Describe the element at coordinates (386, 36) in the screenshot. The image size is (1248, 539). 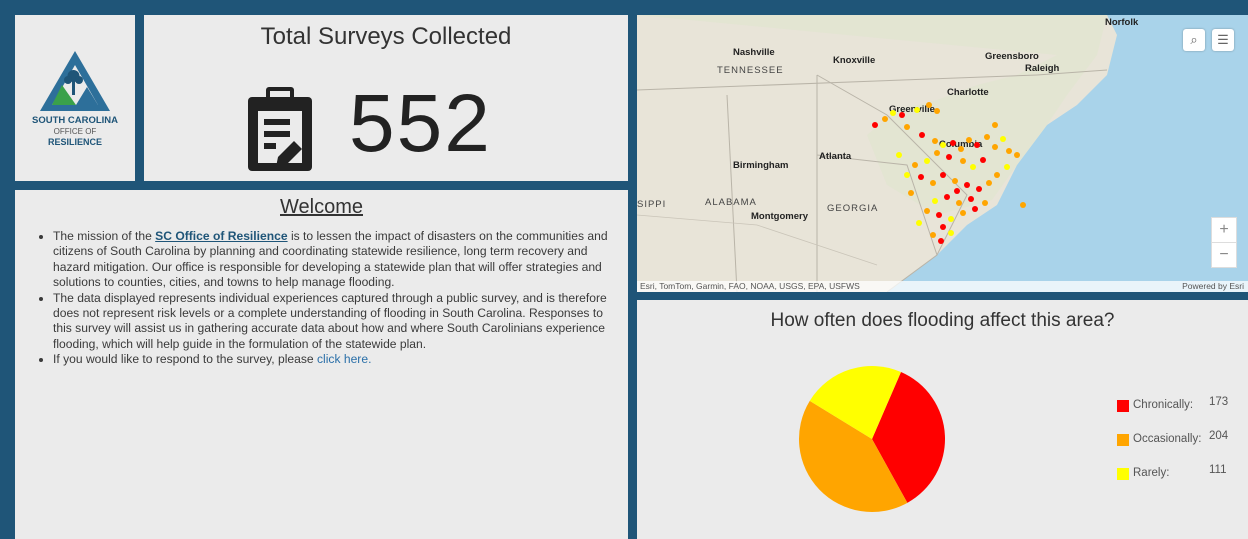
I see `survey-count-title: Total Surveys Collected` at that location.